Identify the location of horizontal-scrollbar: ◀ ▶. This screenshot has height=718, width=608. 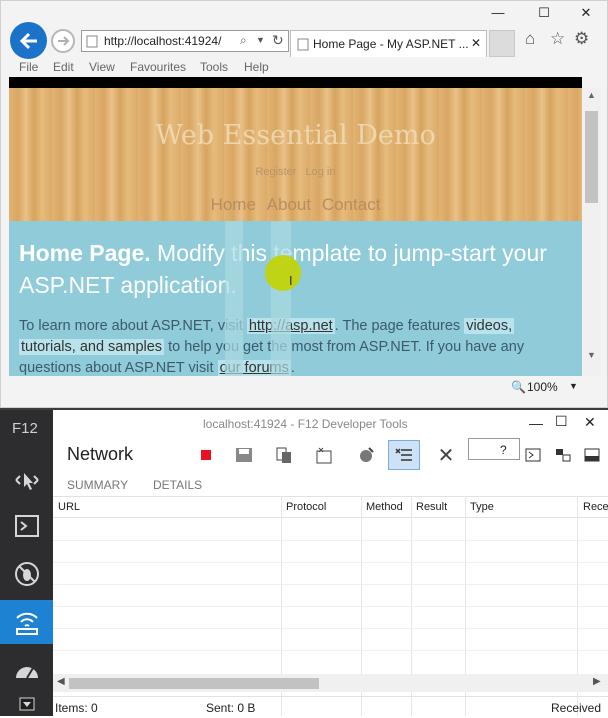
(330, 683).